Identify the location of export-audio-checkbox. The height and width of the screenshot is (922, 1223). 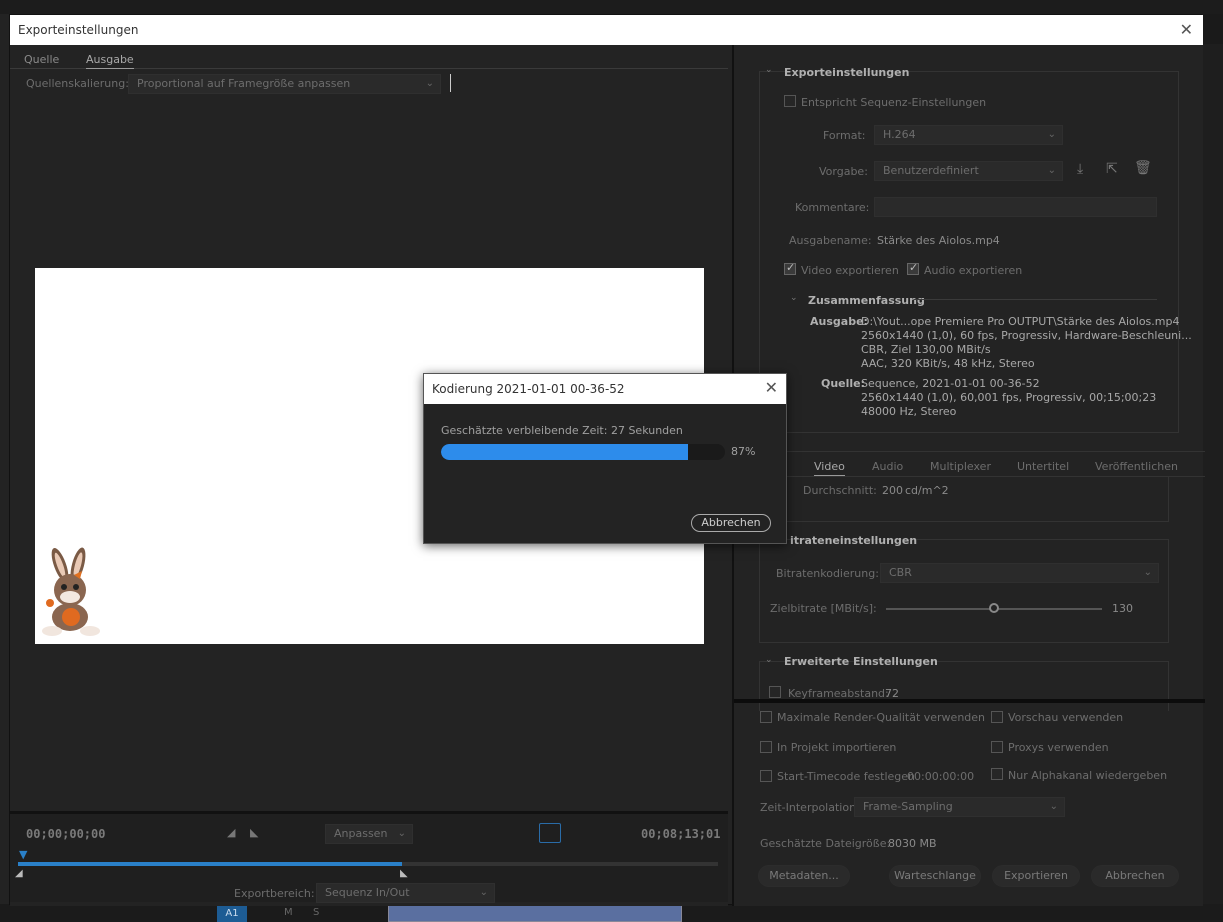
(913, 268).